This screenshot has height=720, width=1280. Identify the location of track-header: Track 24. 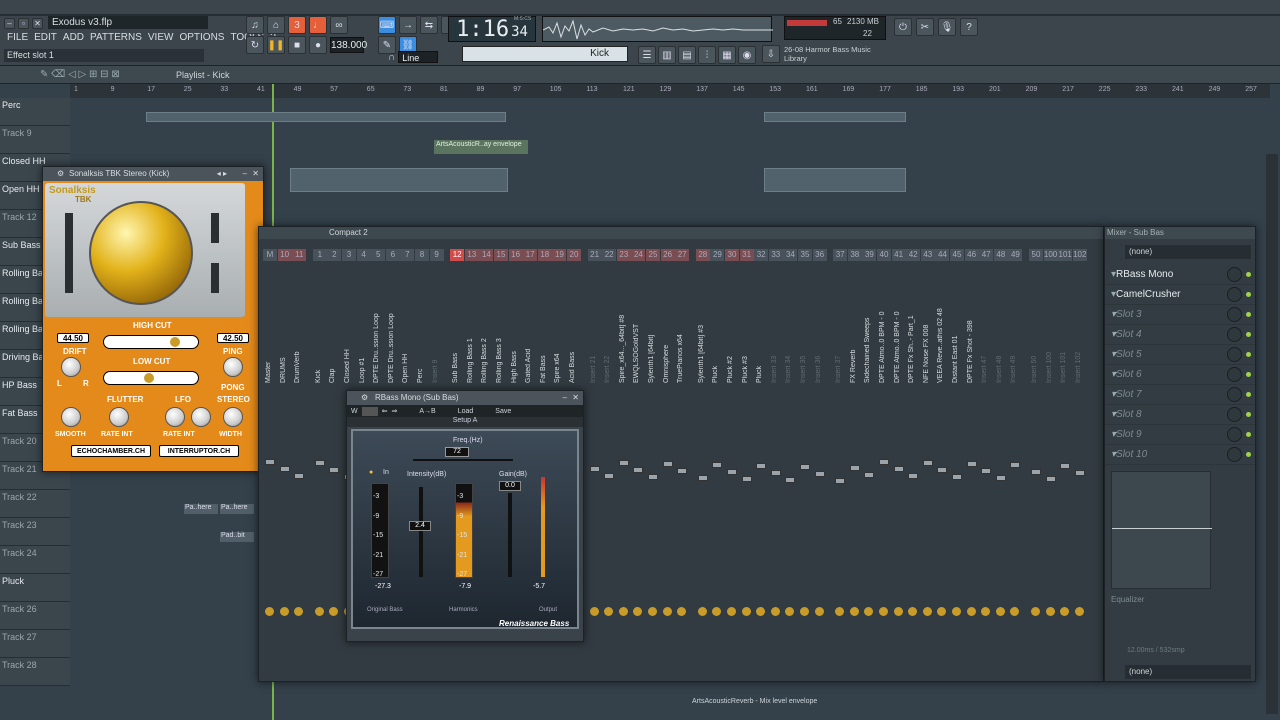
(35, 560).